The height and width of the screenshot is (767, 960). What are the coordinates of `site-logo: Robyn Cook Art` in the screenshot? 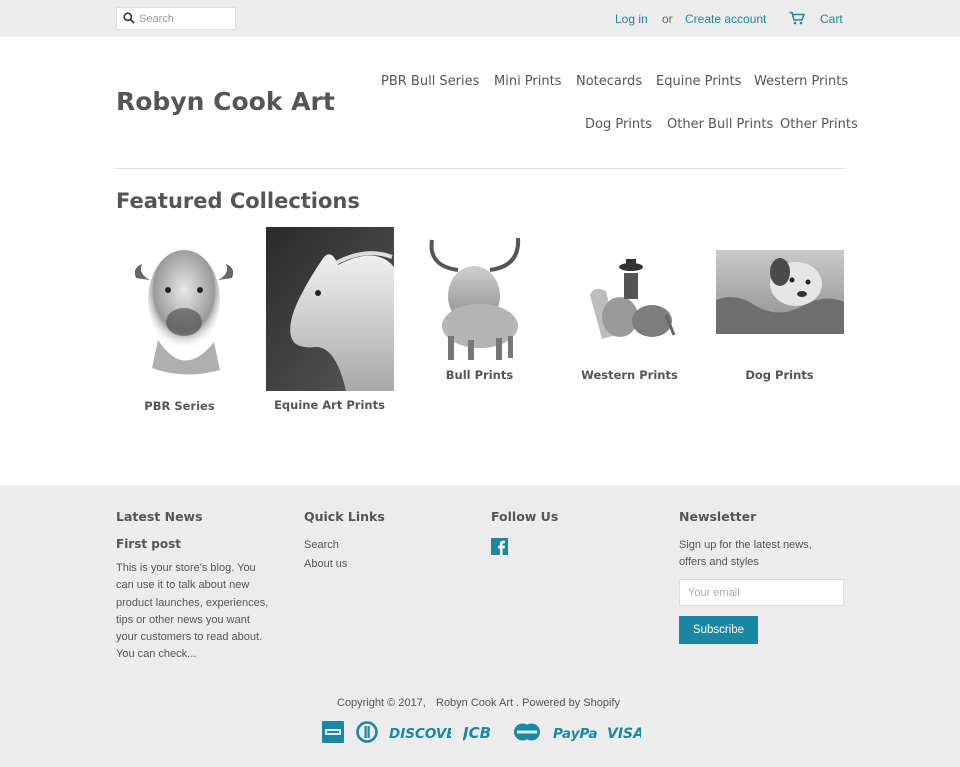 It's located at (225, 101).